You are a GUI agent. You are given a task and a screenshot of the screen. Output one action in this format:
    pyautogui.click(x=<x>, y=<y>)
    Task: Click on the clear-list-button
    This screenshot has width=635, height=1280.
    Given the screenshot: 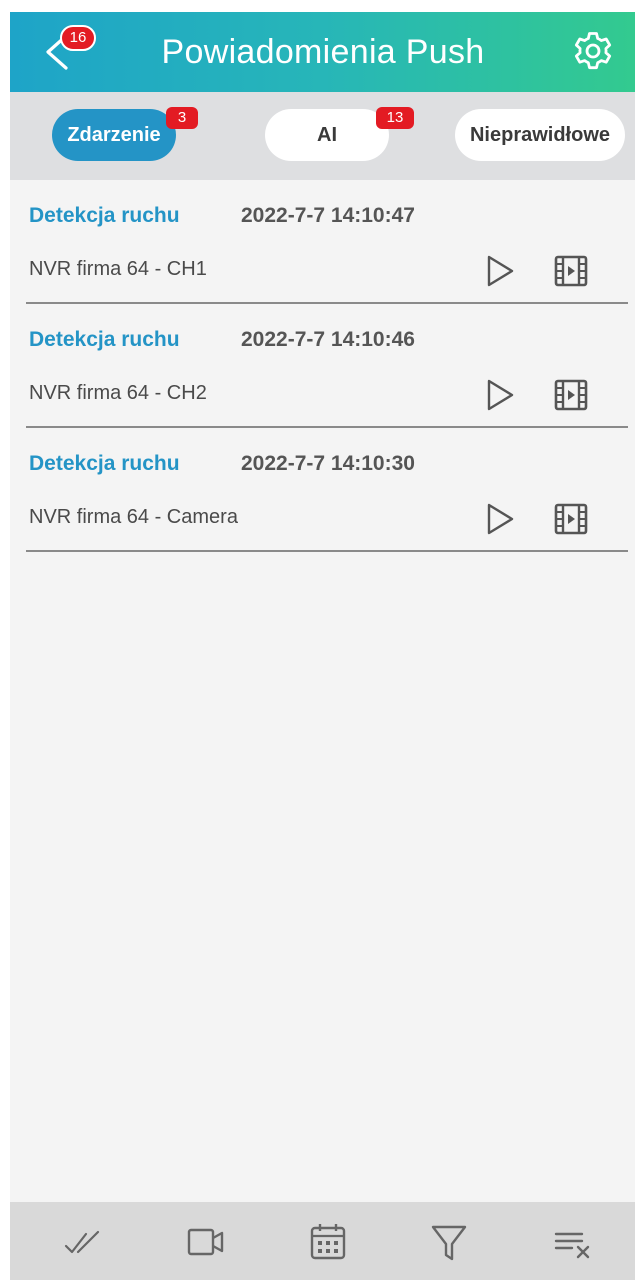 What is the action you would take?
    pyautogui.click(x=572, y=1242)
    